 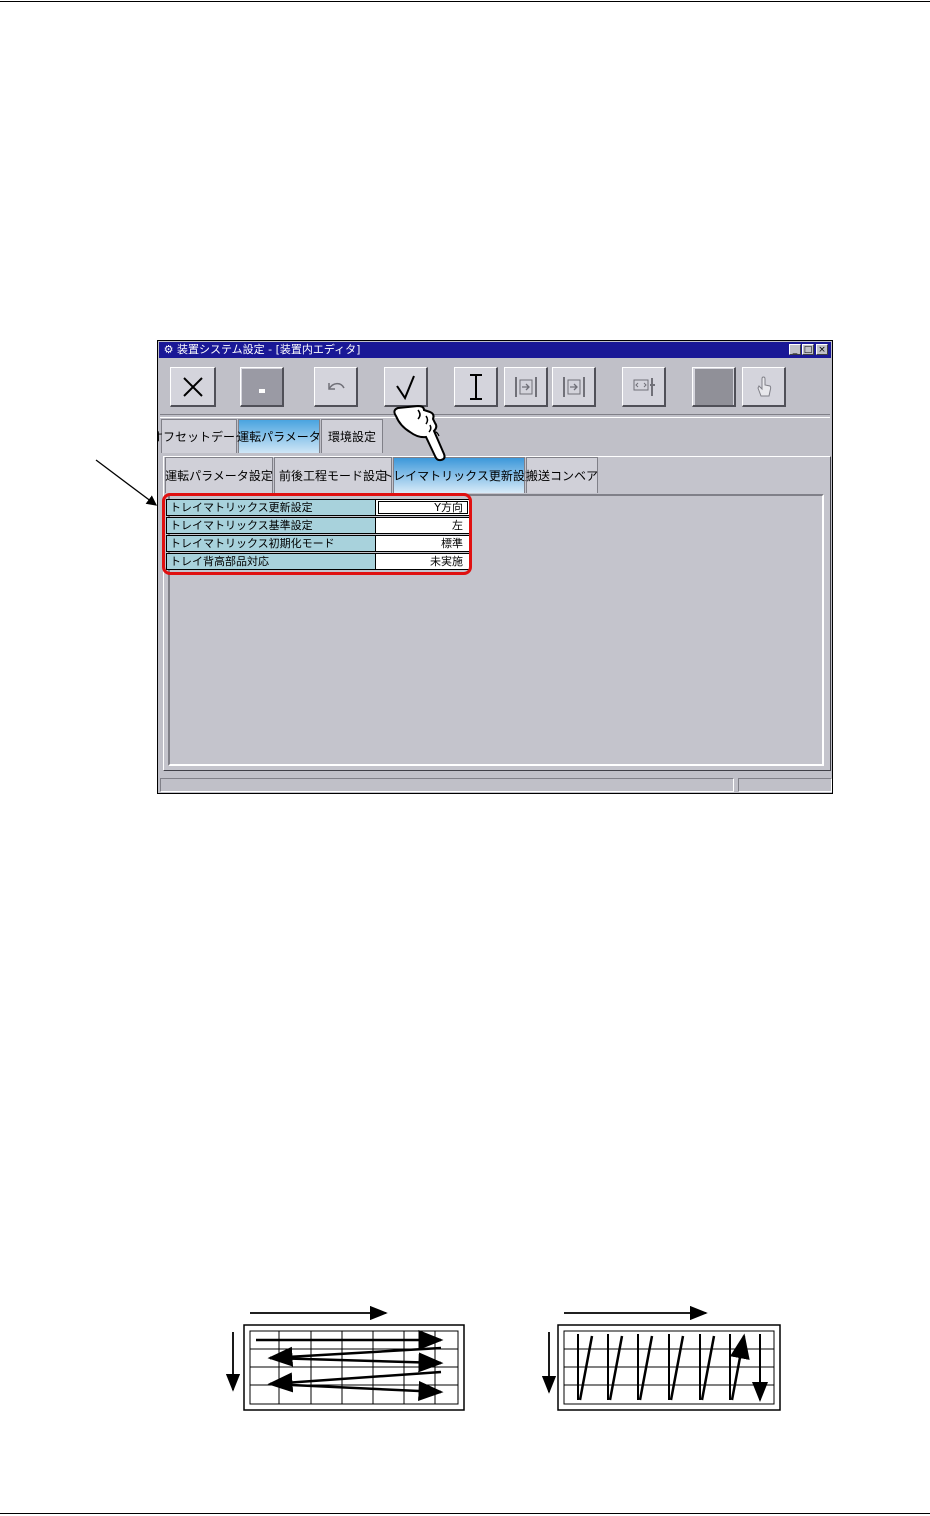 I want to click on hand-button, so click(x=764, y=387).